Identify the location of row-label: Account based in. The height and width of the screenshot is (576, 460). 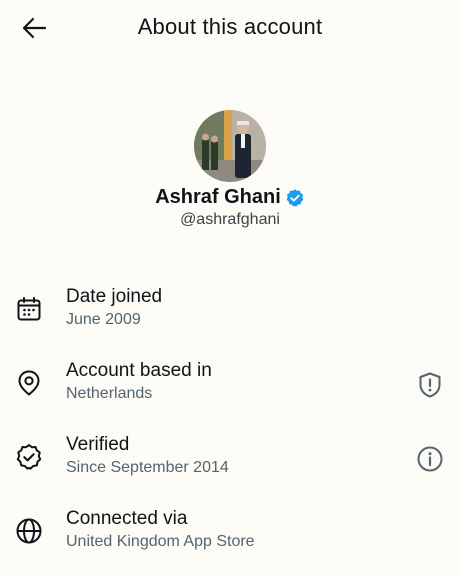
(139, 370).